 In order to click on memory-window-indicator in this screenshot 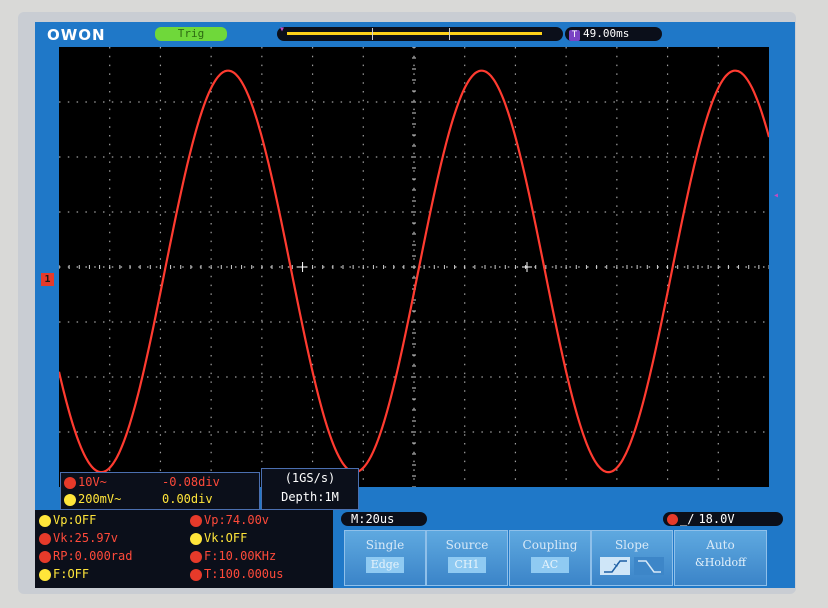, I will do `click(414, 33)`.